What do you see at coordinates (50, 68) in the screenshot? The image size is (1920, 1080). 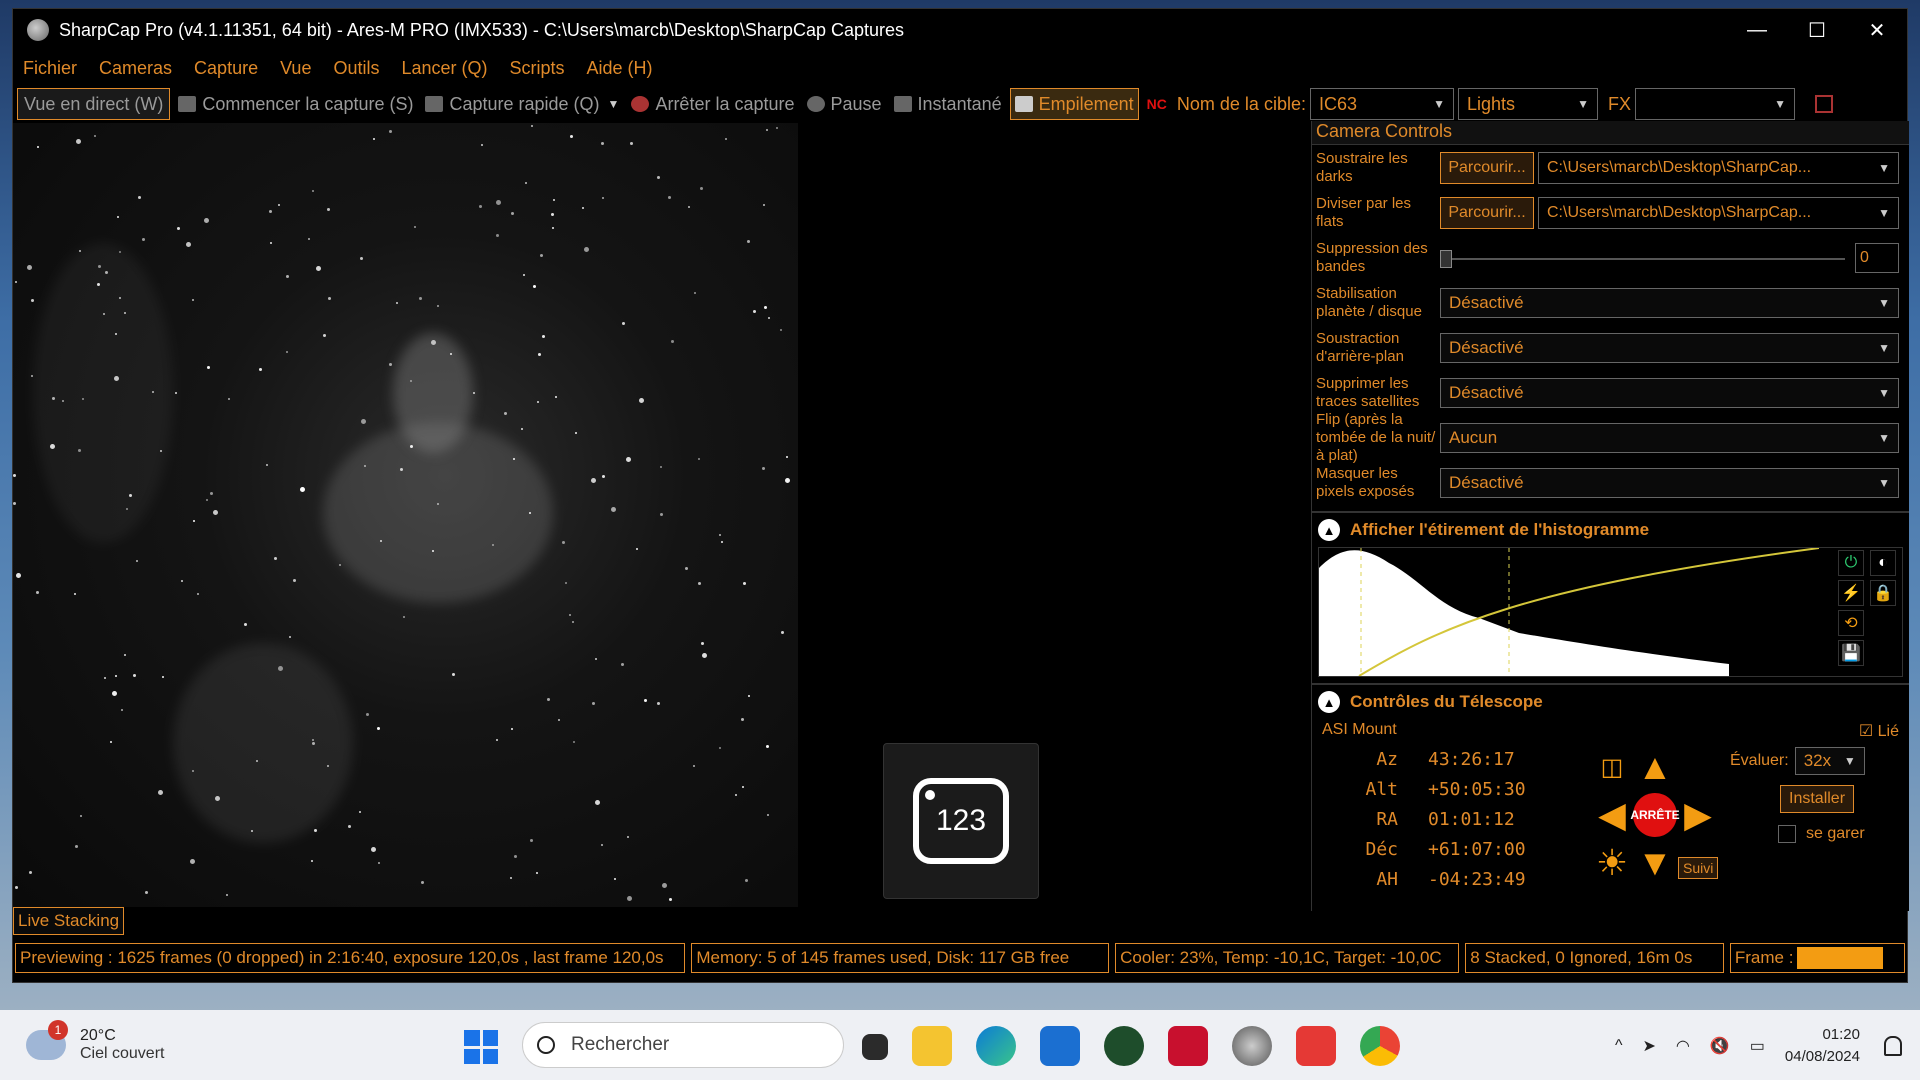 I see `menu-fichier: Fichier` at bounding box center [50, 68].